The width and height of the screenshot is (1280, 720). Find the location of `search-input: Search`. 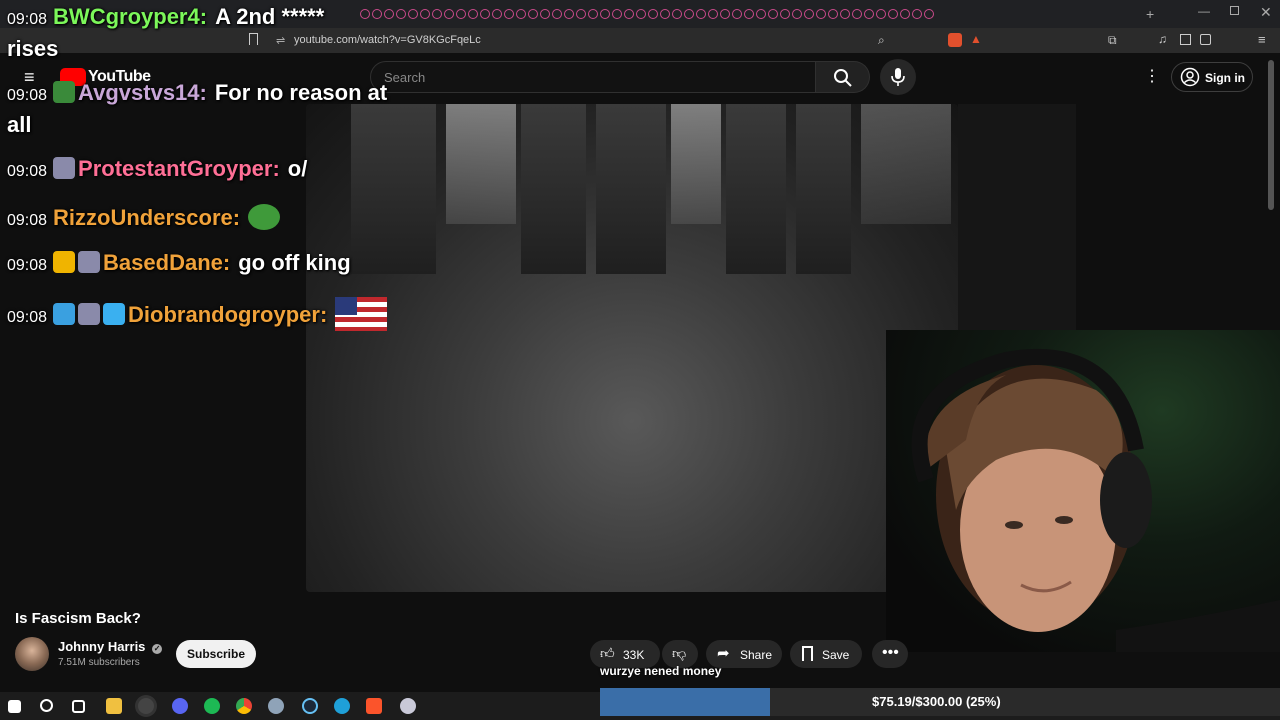

search-input: Search is located at coordinates (593, 77).